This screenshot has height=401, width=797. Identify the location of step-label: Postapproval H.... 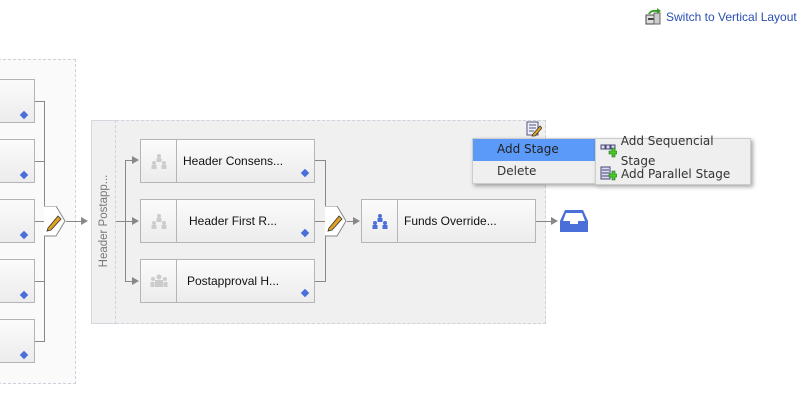
(233, 281).